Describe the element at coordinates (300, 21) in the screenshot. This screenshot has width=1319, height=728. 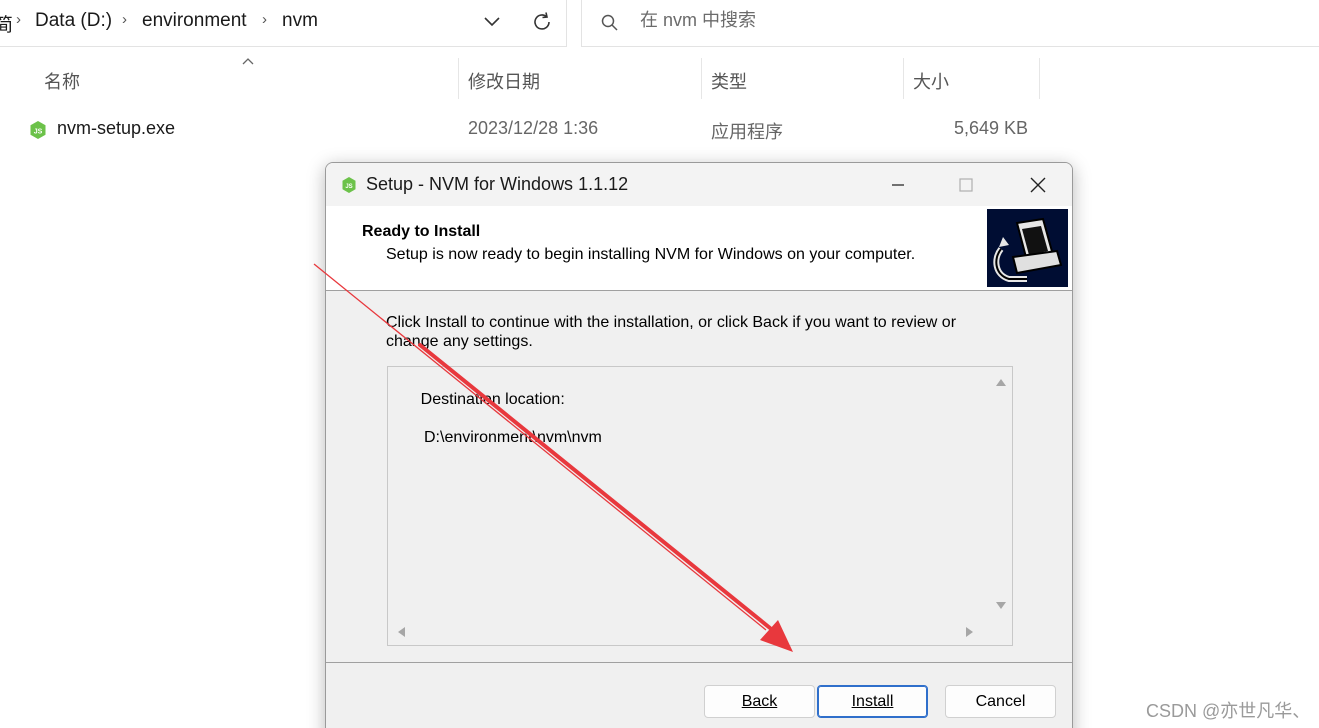
I see `breadcrumb-nvm: nvm` at that location.